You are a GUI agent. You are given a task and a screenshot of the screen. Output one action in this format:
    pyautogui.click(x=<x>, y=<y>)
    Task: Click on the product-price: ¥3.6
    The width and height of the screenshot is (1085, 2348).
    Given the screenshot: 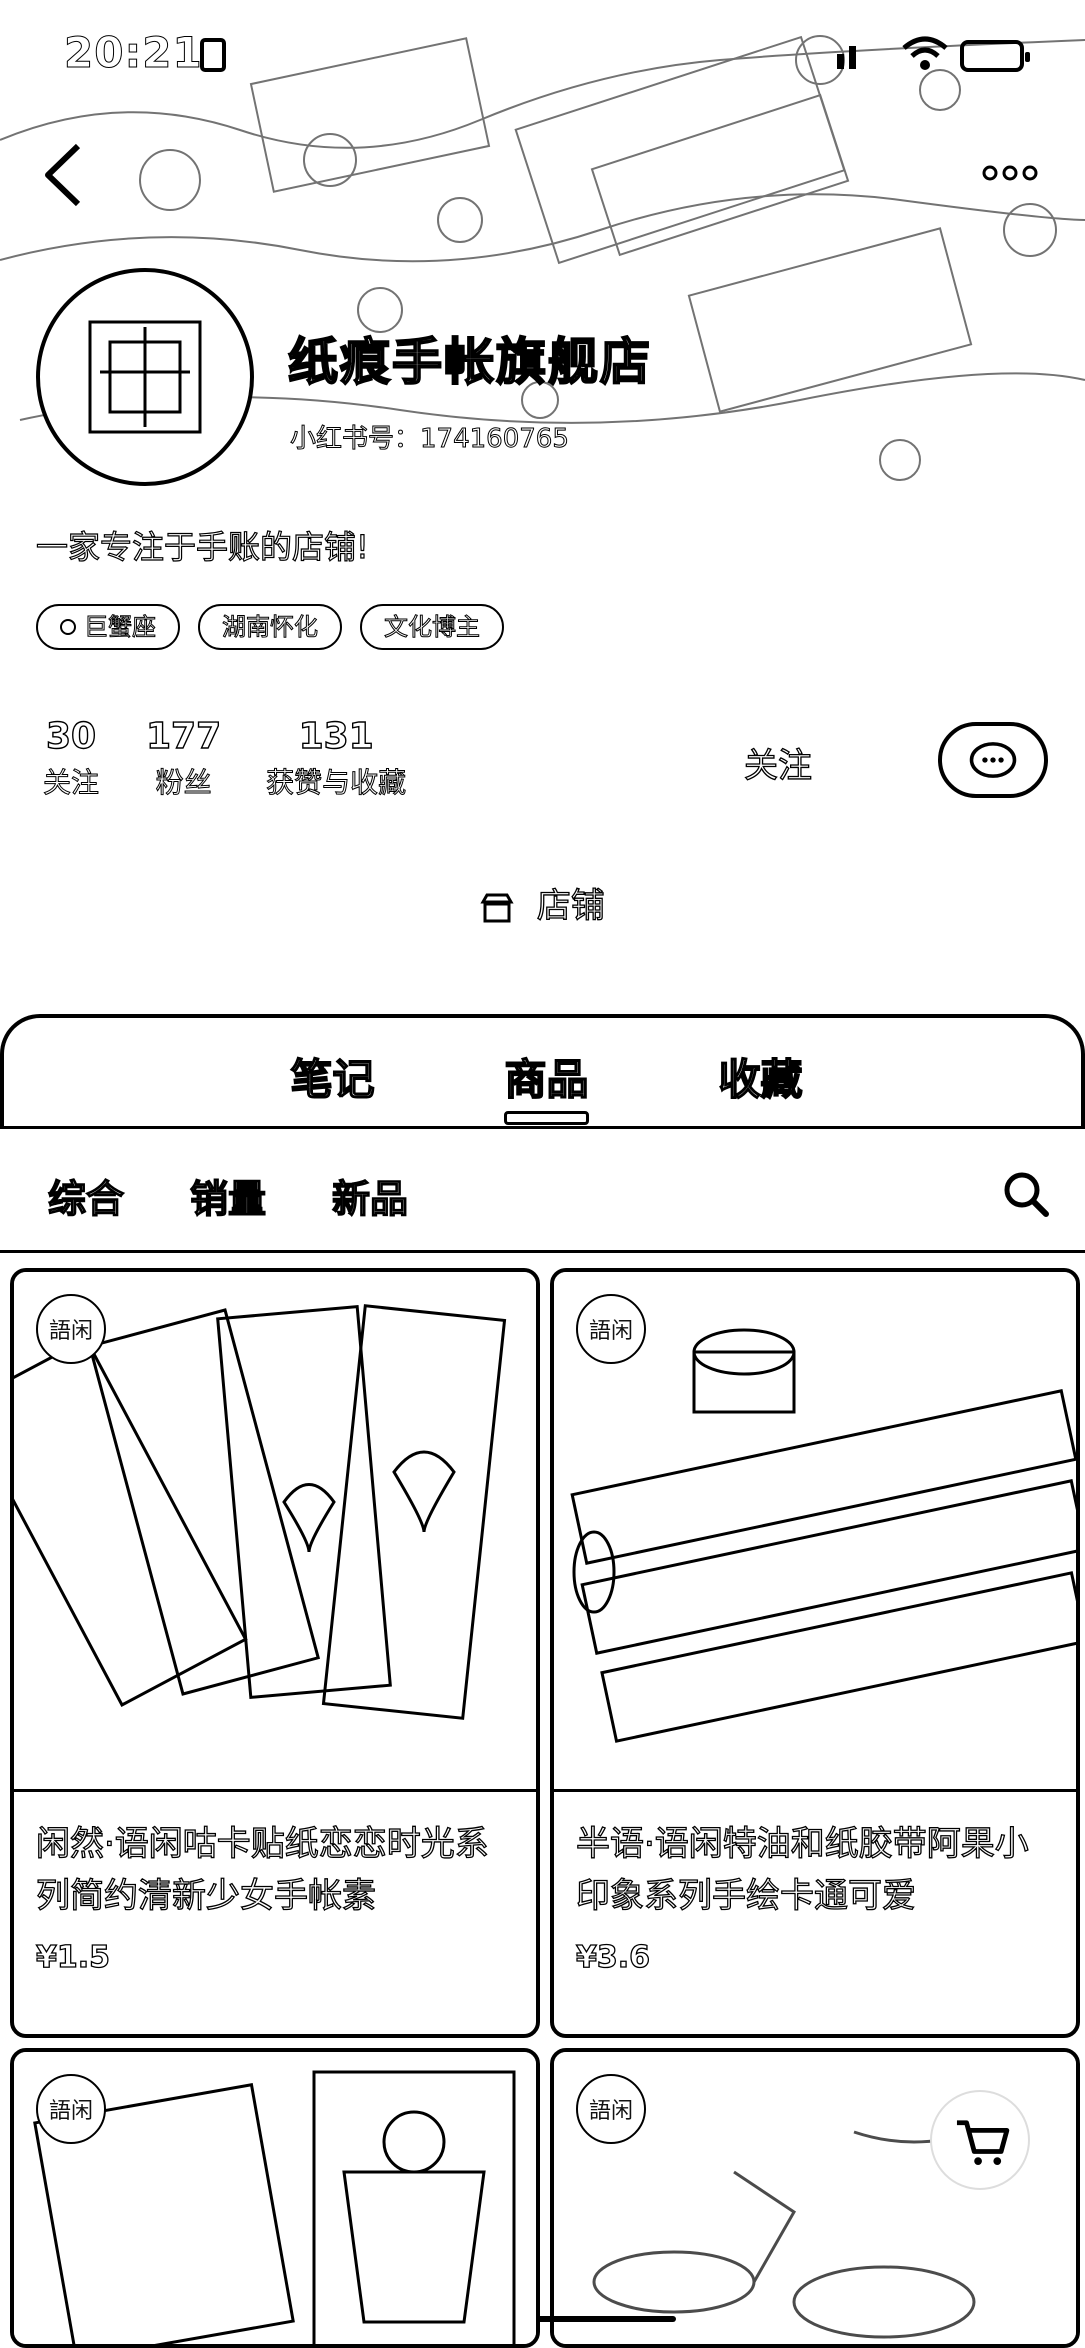 What is the action you would take?
    pyautogui.click(x=613, y=1957)
    